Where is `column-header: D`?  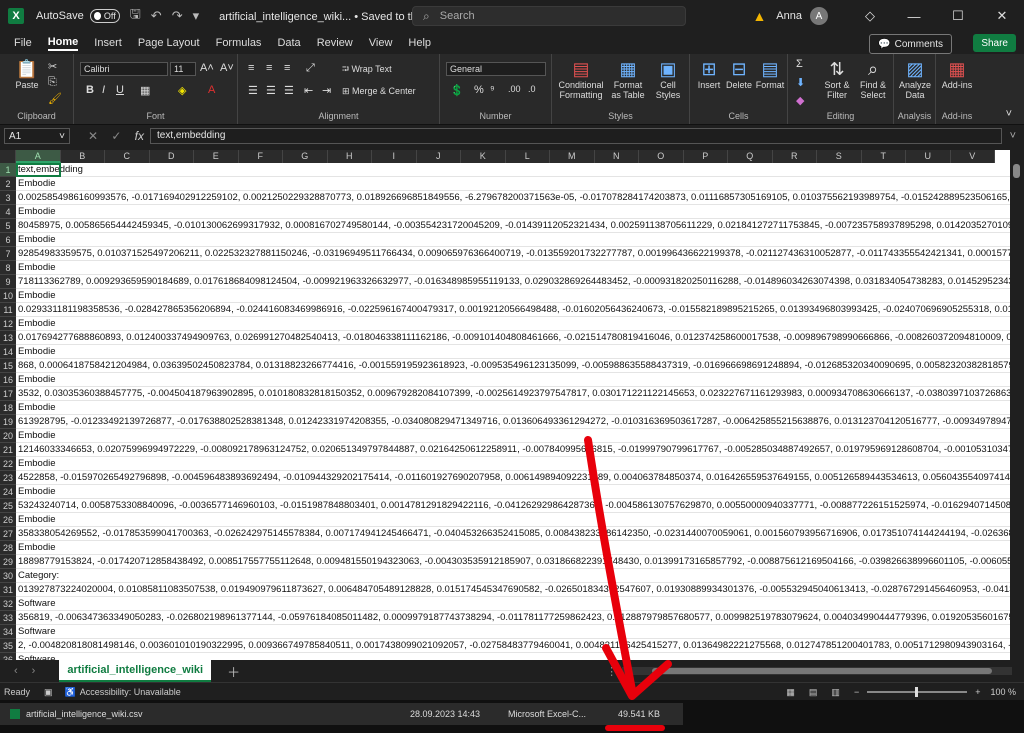 column-header: D is located at coordinates (171, 156).